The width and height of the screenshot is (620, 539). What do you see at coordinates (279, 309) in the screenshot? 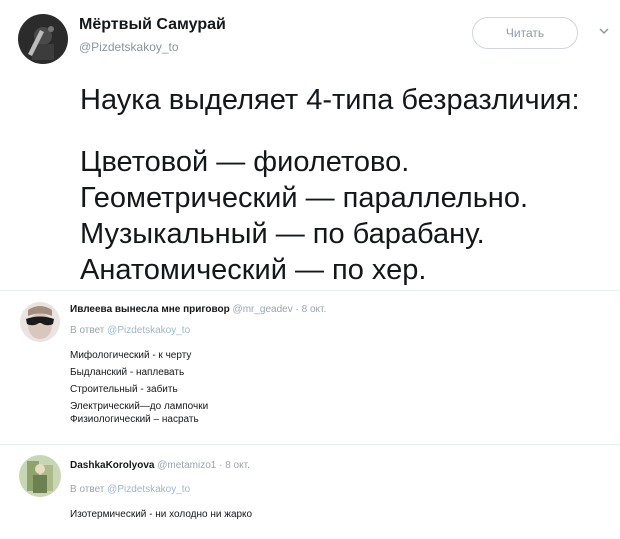
I see `reply-meta: @mr_geadev · 8 окт.` at bounding box center [279, 309].